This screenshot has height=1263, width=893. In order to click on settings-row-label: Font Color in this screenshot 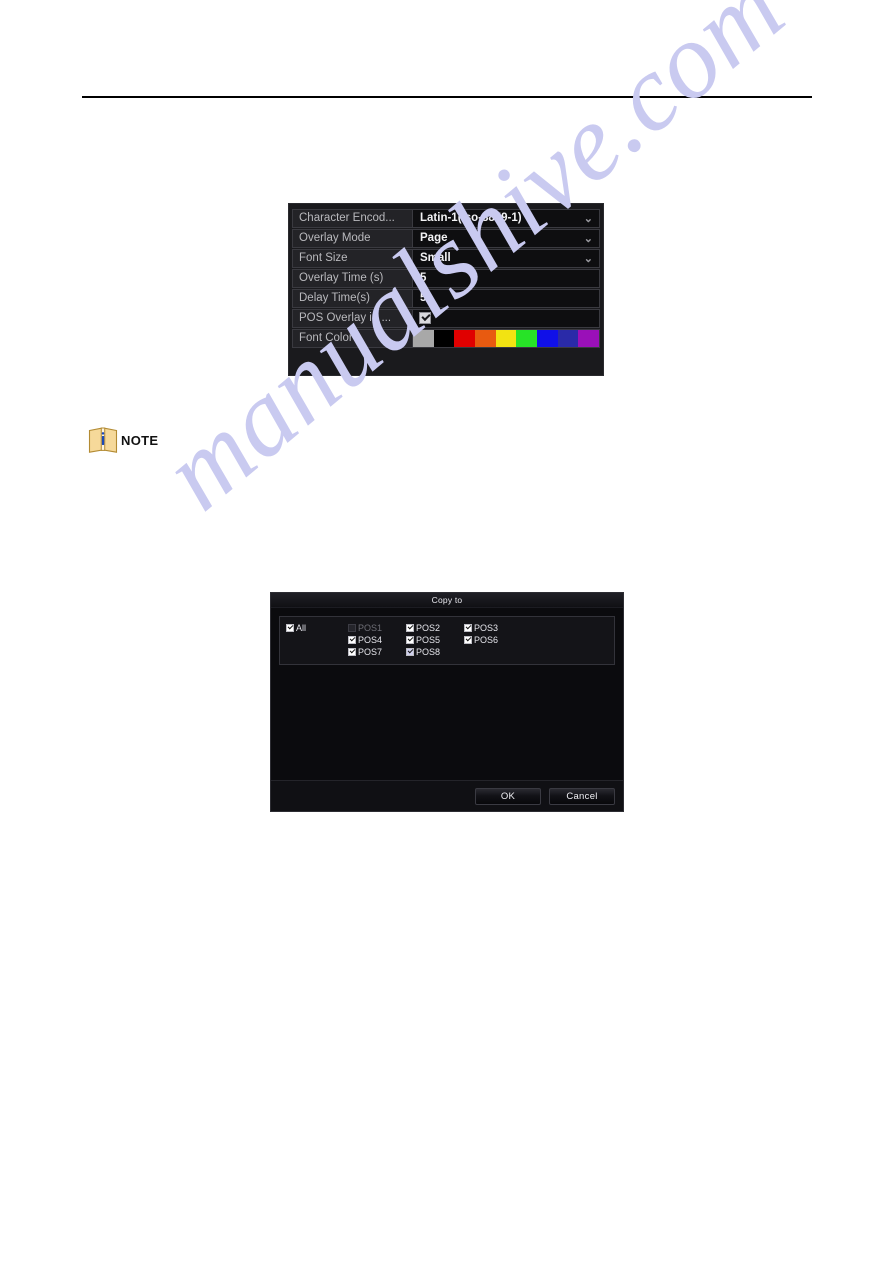, I will do `click(352, 338)`.